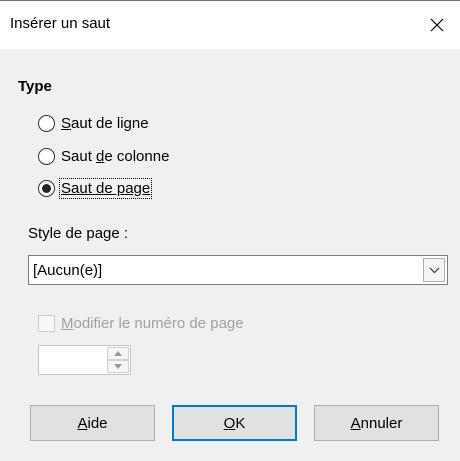  Describe the element at coordinates (92, 423) in the screenshot. I see `help-button: Aide` at that location.